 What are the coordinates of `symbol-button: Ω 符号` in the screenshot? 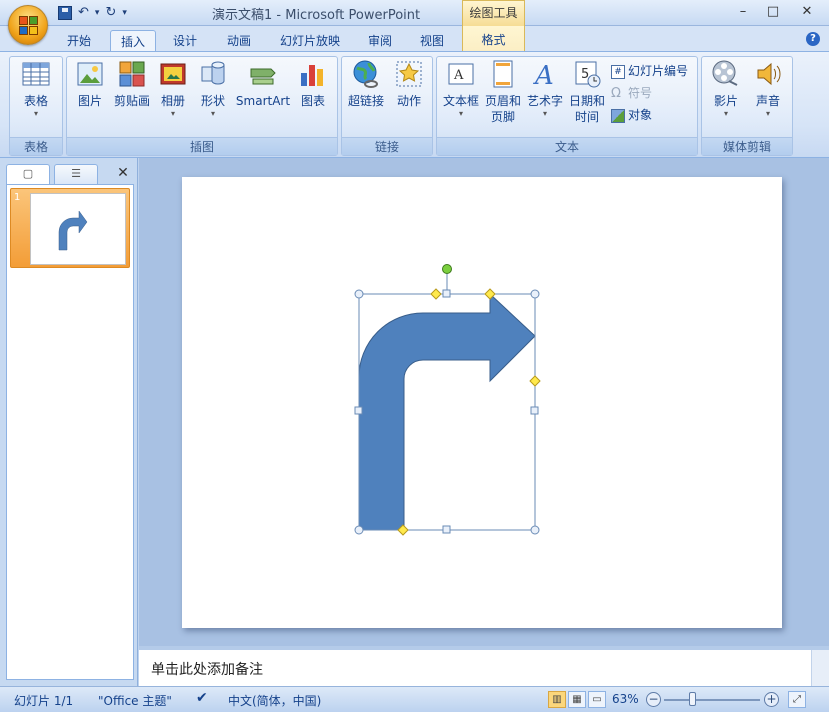 It's located at (631, 93).